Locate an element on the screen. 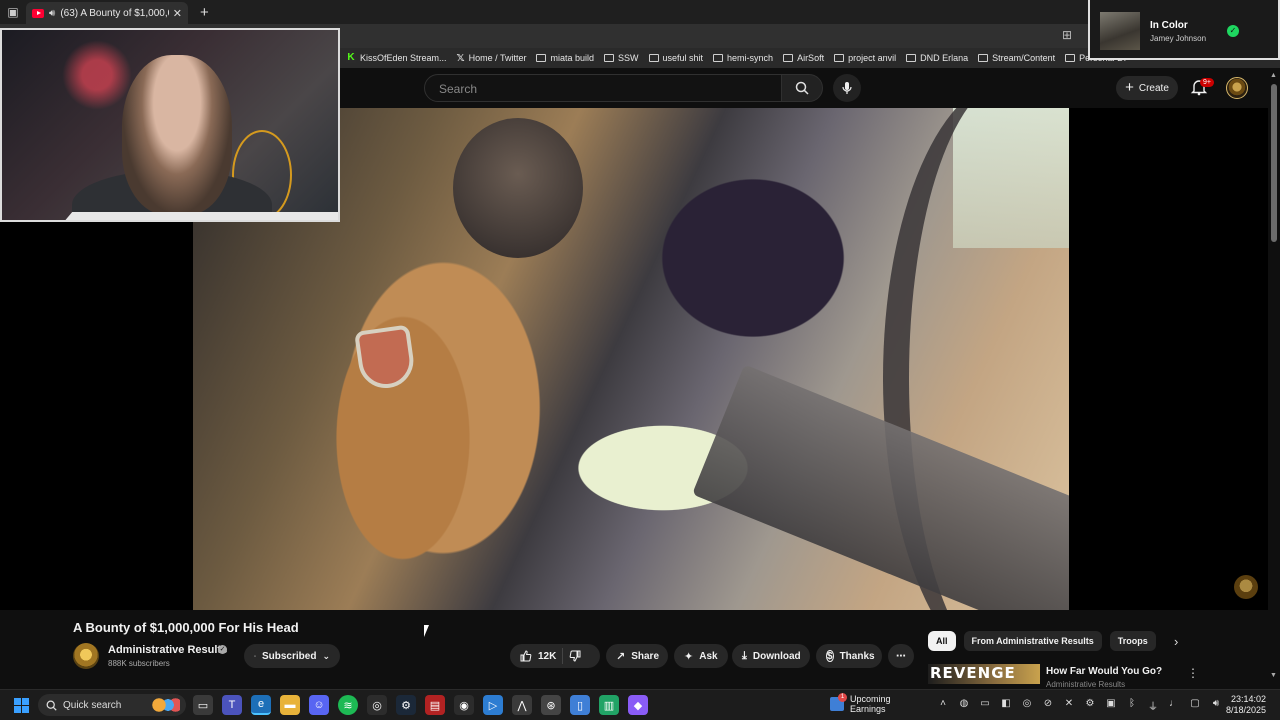 This screenshot has width=1280, height=720. edge-icon: e is located at coordinates (261, 705).